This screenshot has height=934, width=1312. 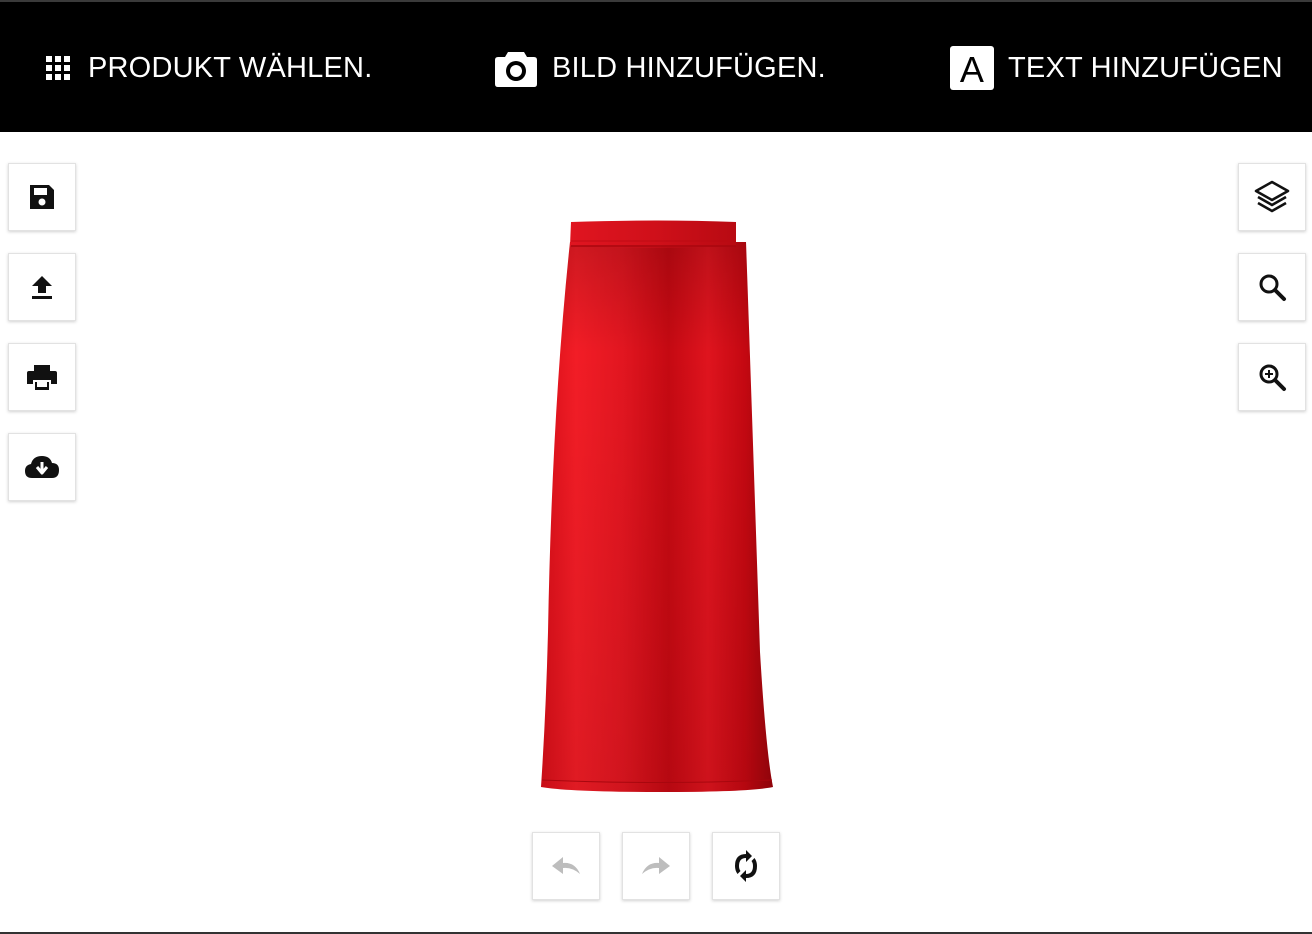 I want to click on undo-button, so click(x=566, y=866).